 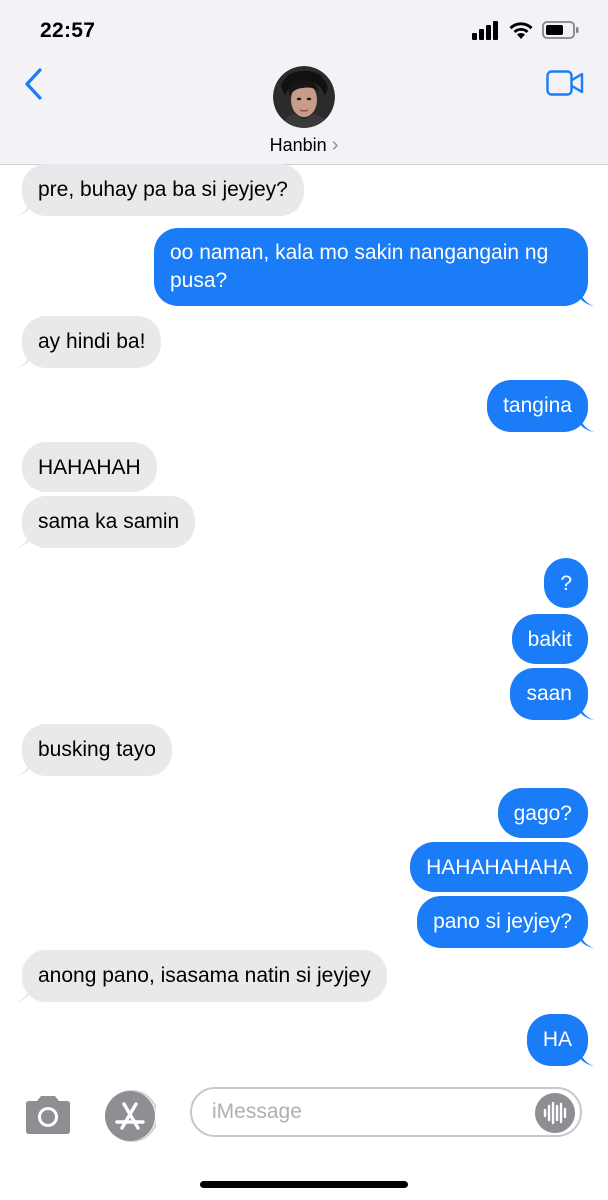 What do you see at coordinates (298, 145) in the screenshot?
I see `contact-name: Hanbin` at bounding box center [298, 145].